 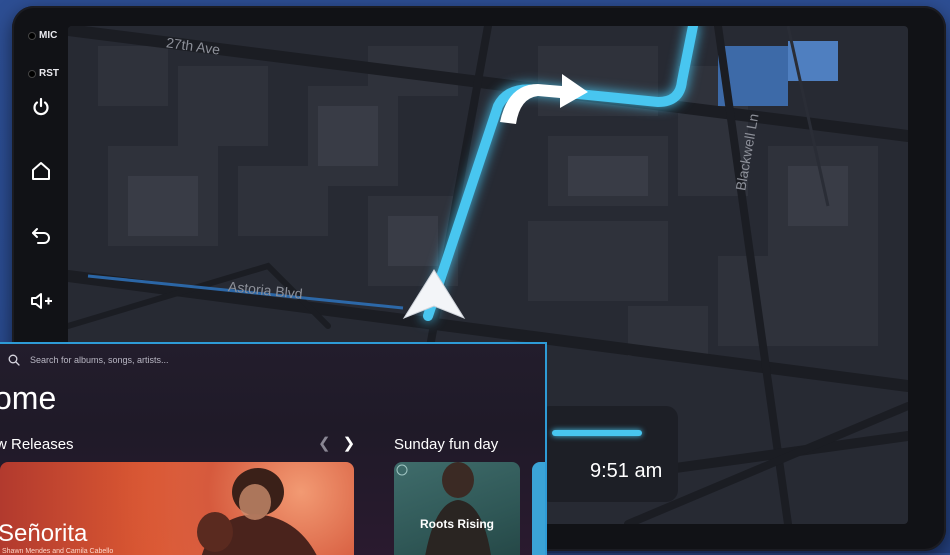 I want to click on power-button, so click(x=41, y=107).